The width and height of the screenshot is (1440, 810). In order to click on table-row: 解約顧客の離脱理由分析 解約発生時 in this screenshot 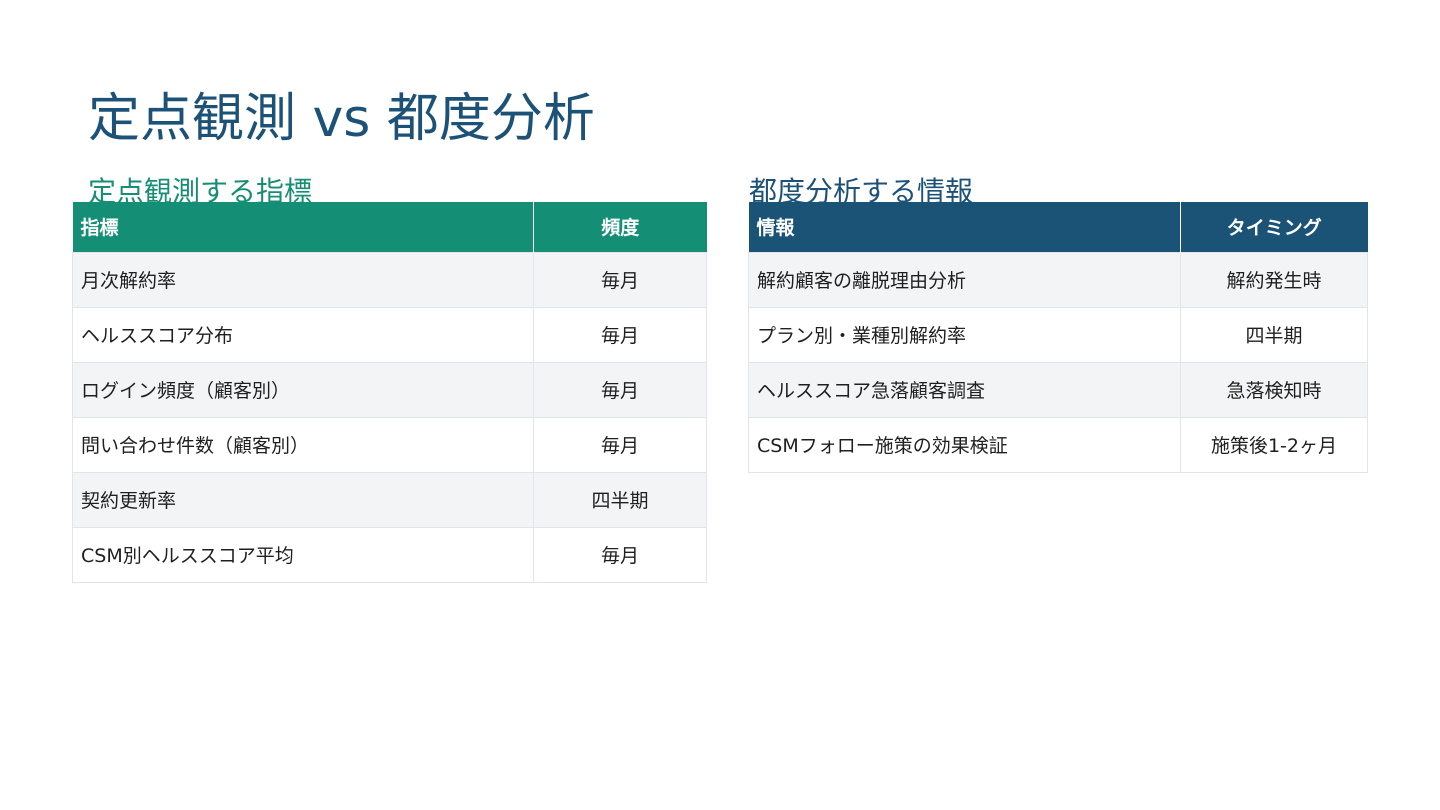, I will do `click(1058, 279)`.